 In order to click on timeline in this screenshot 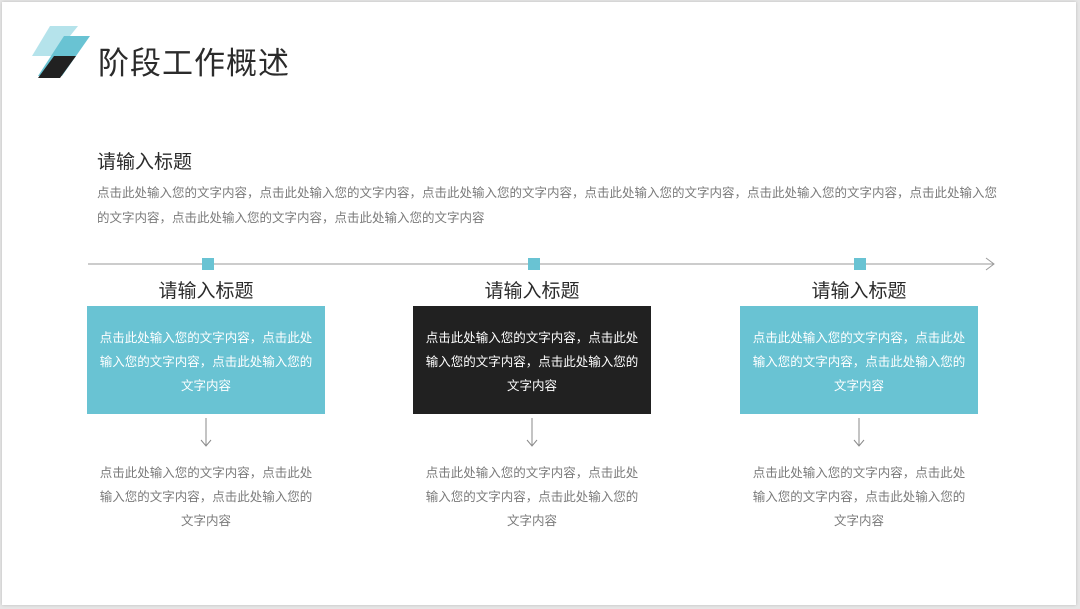, I will do `click(541, 264)`.